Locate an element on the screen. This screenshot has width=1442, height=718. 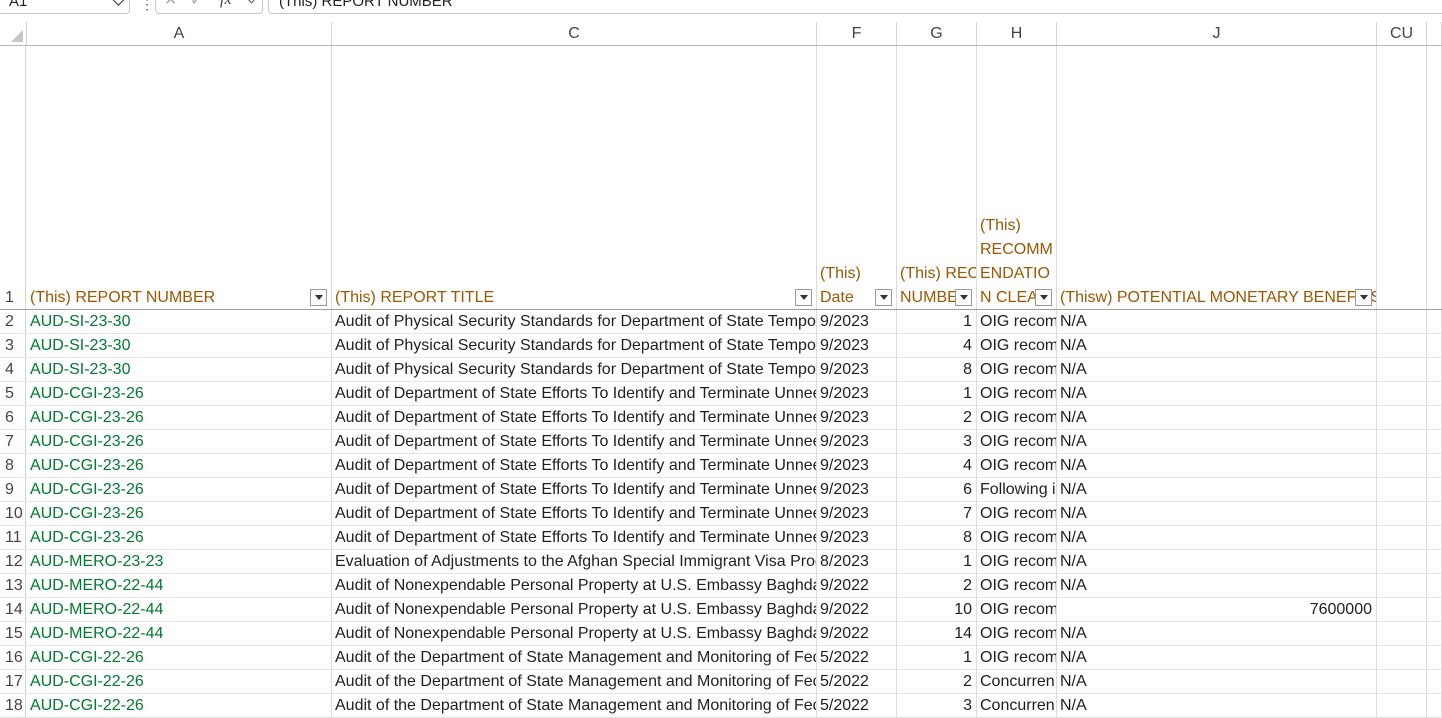
row-header: 9 is located at coordinates (13, 490).